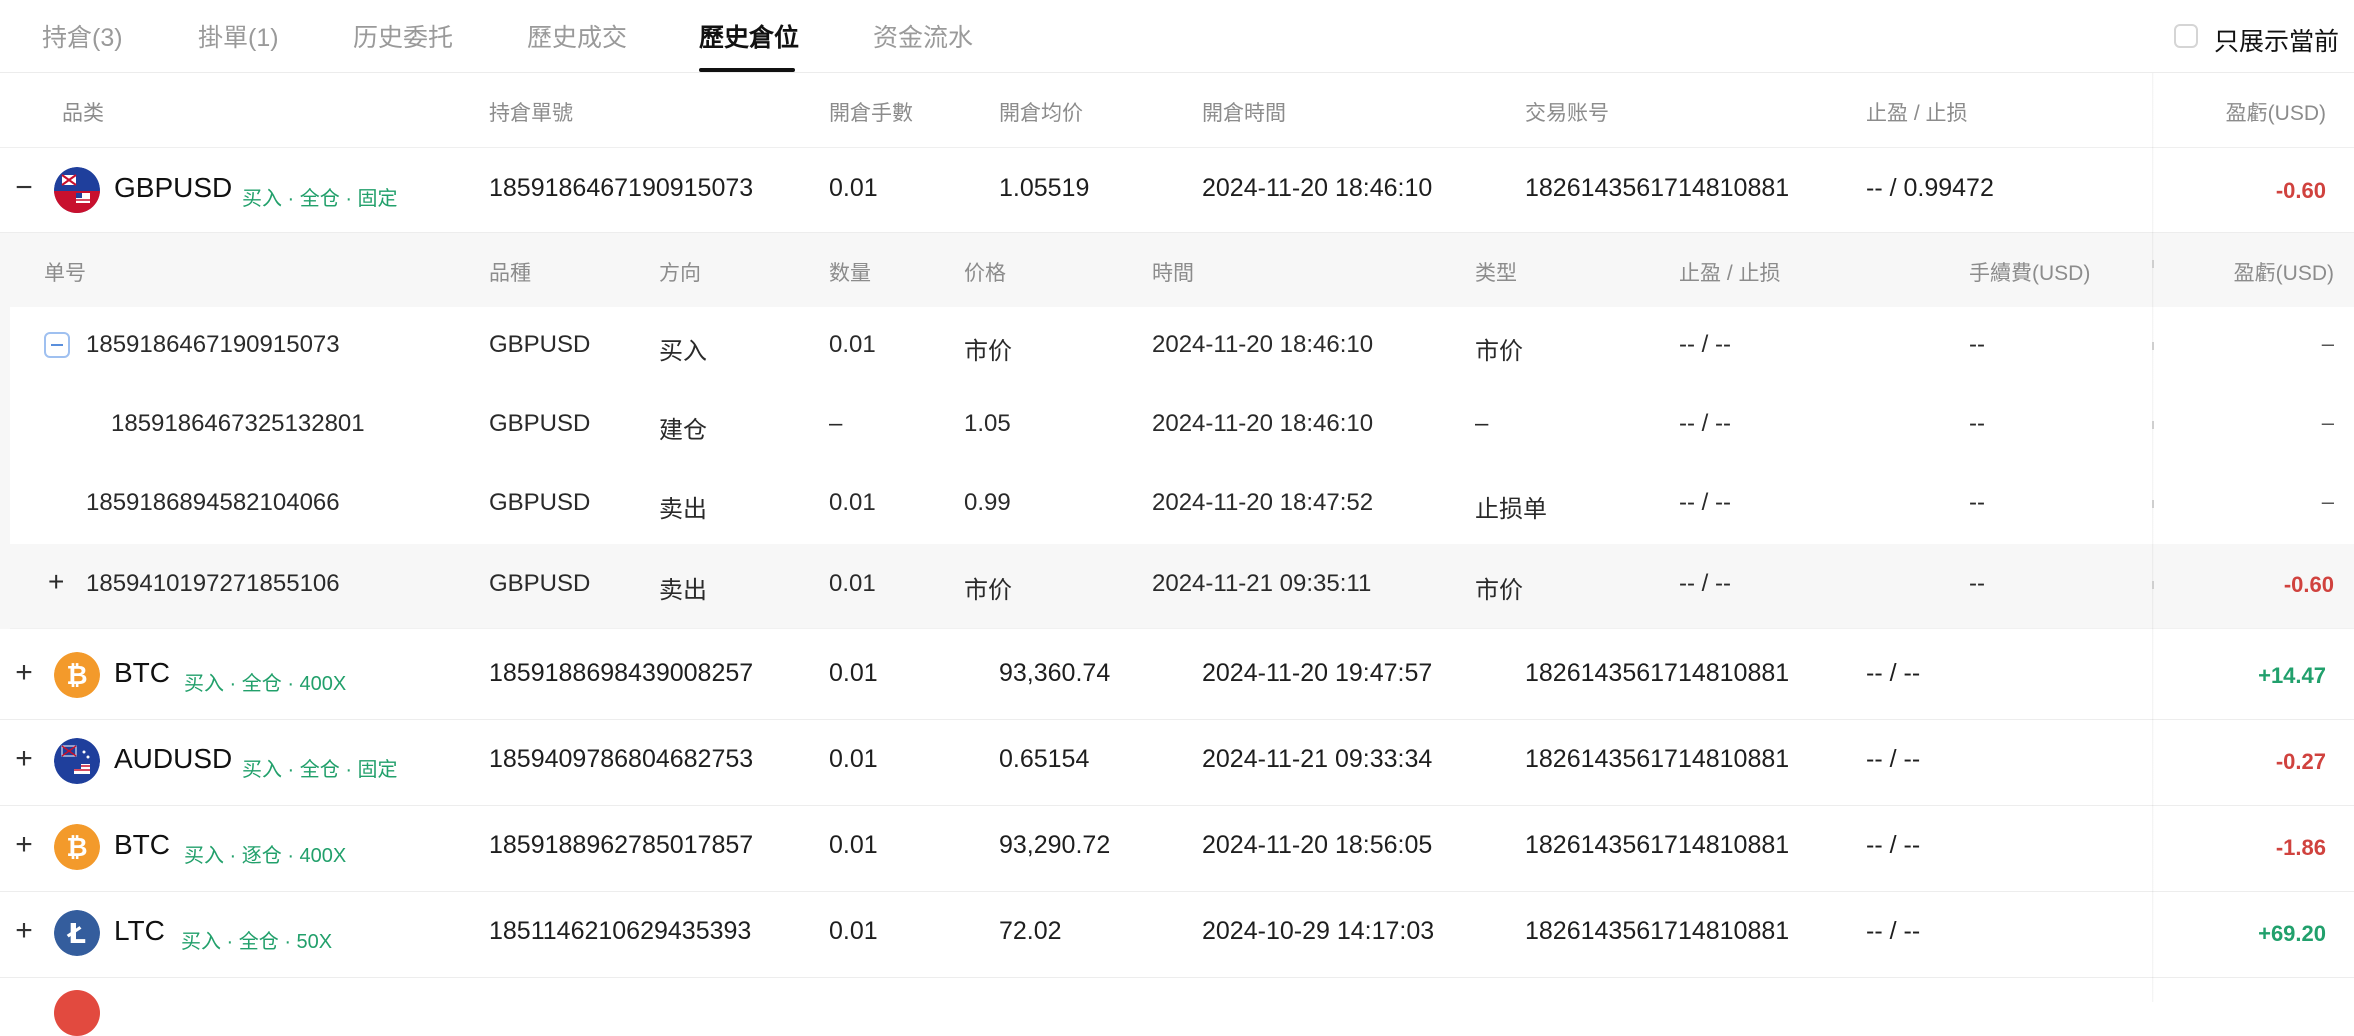  I want to click on open-time: 2024-10-29 14:17:03, so click(1318, 931).